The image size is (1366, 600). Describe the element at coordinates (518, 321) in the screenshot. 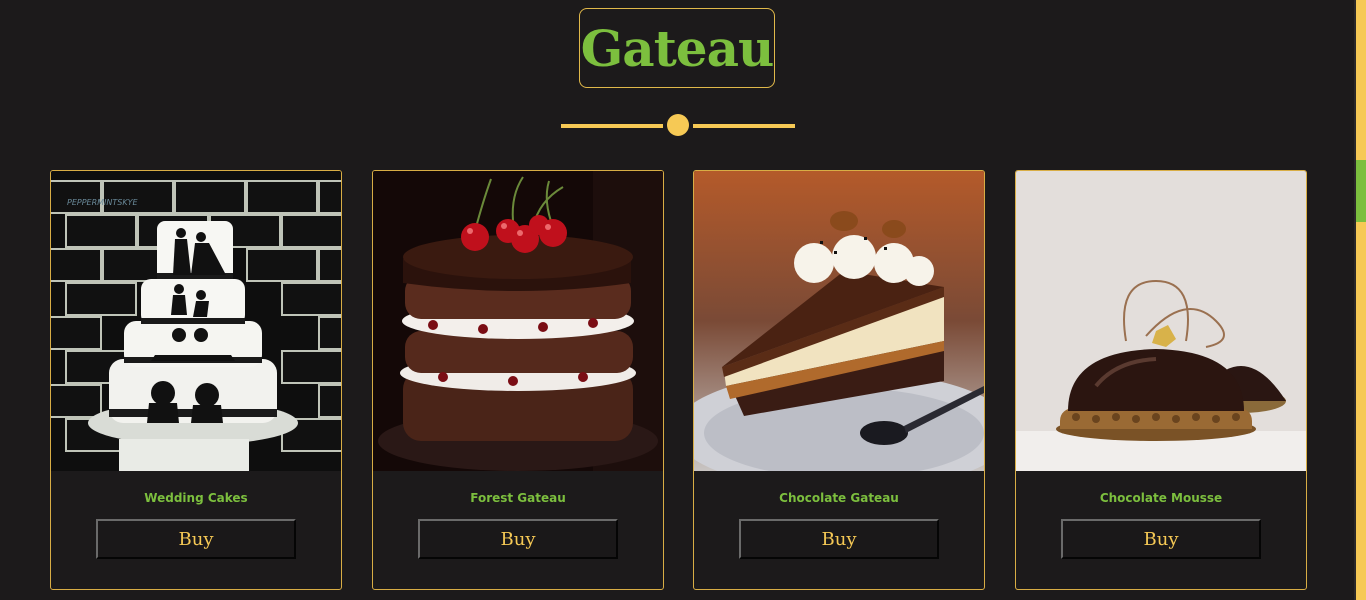

I see `black-forest-cake-image` at that location.